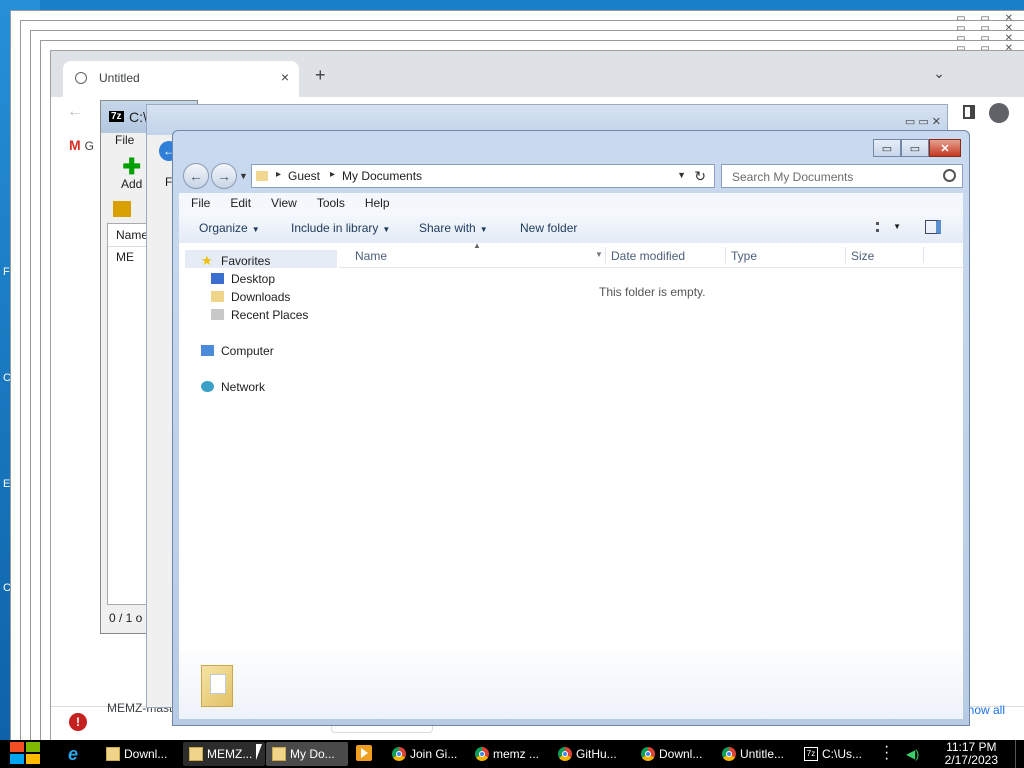 The image size is (1024, 768). Describe the element at coordinates (700, 176) in the screenshot. I see `refresh-icon: ↻` at that location.